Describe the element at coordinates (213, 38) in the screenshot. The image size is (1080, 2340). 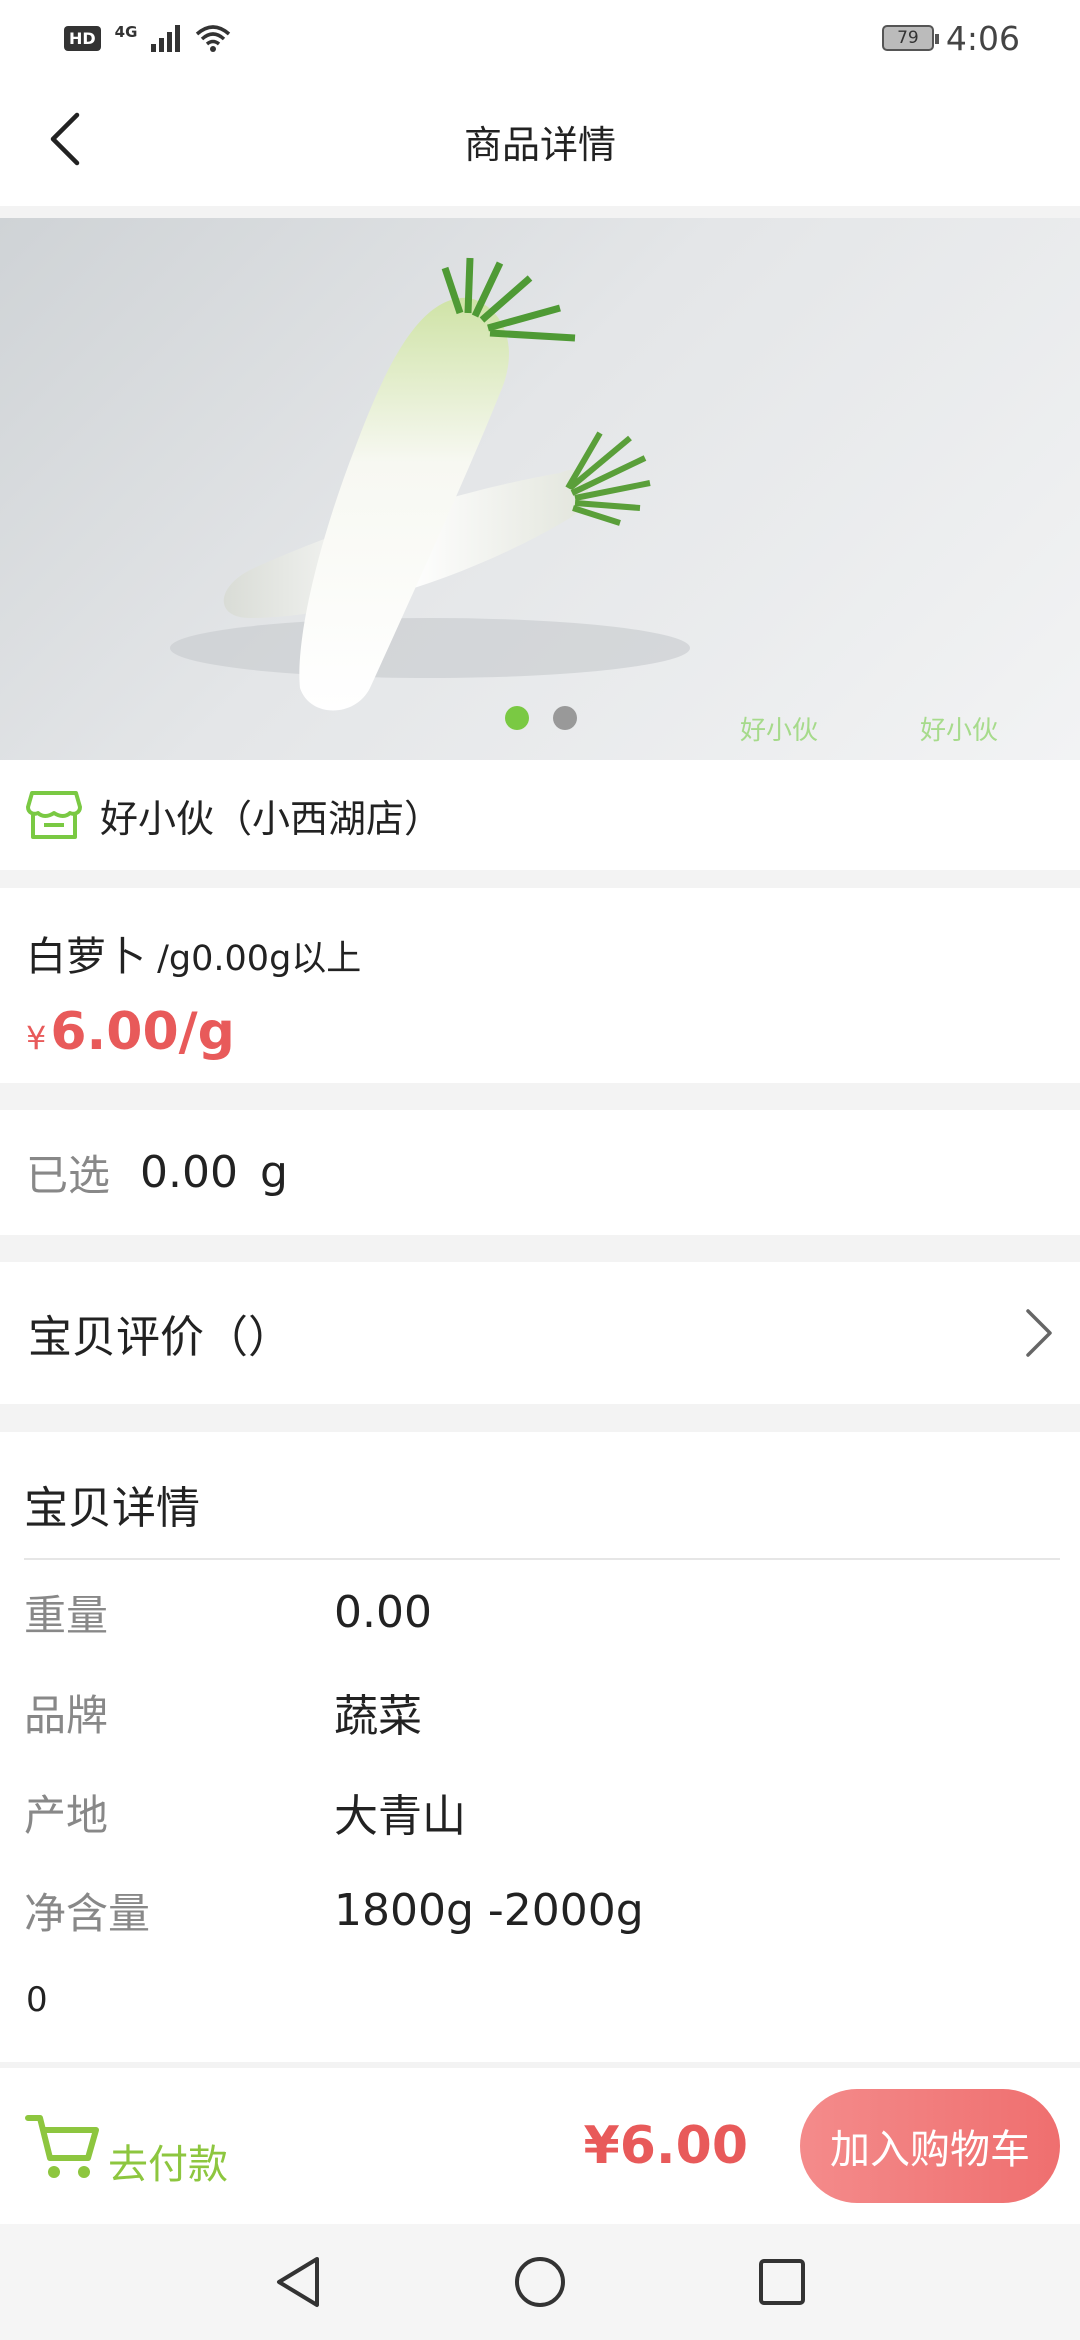
I see `wifi-icon` at that location.